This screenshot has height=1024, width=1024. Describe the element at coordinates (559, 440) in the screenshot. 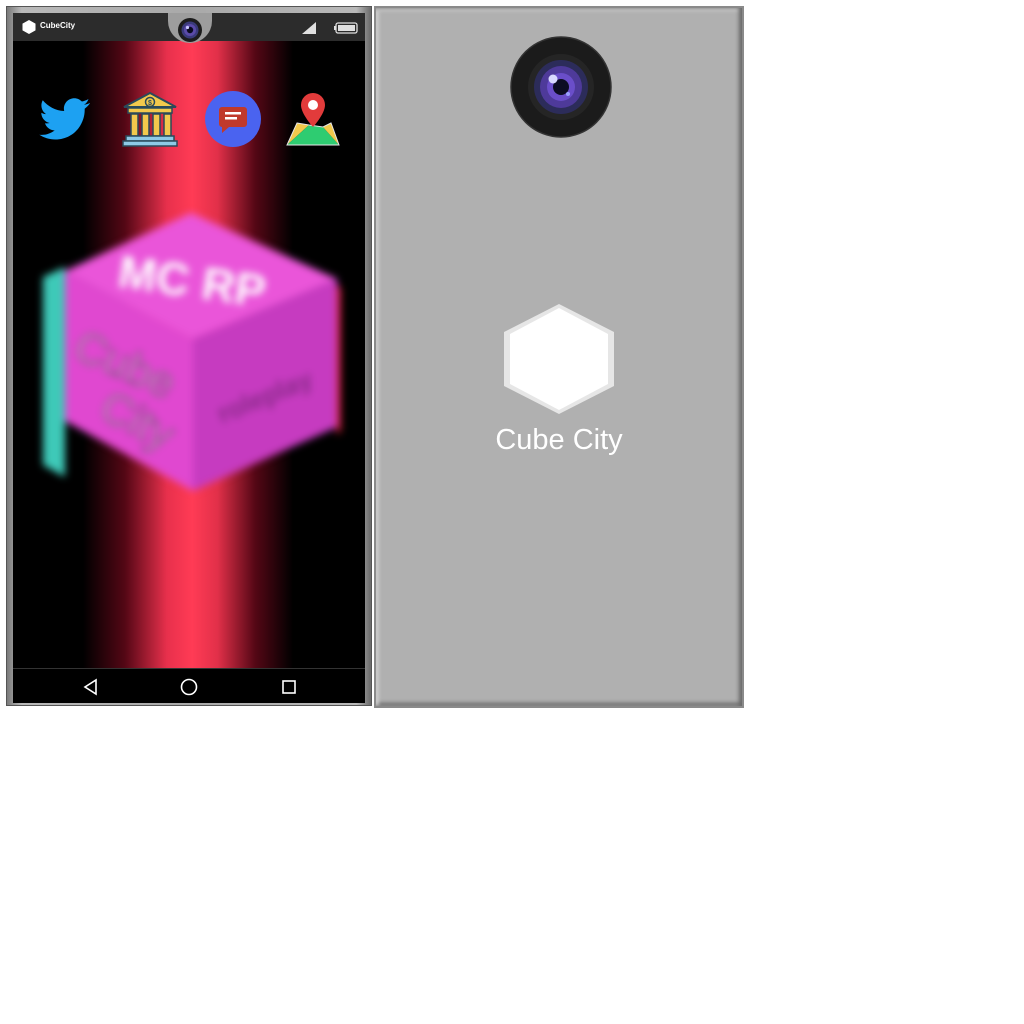

I see `back-brand-name: Cube City` at that location.